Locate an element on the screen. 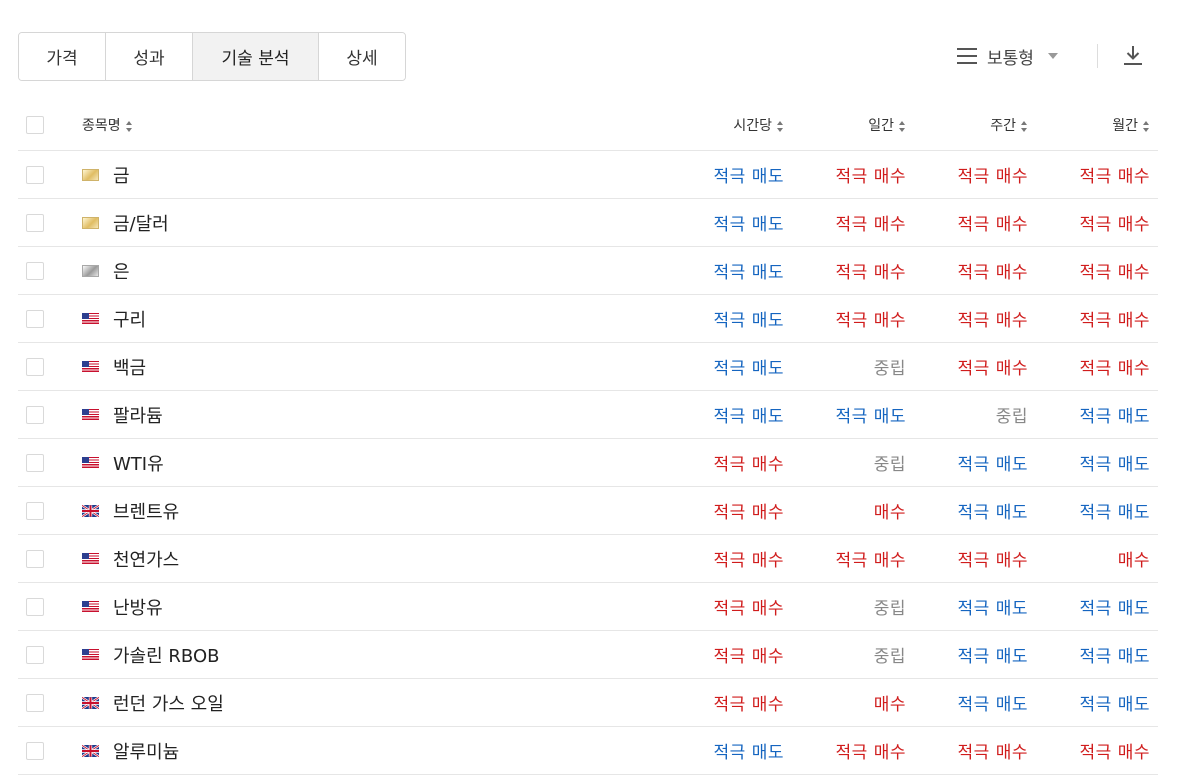 The height and width of the screenshot is (775, 1179). instrument-name: 런던 가스 오일 is located at coordinates (168, 703).